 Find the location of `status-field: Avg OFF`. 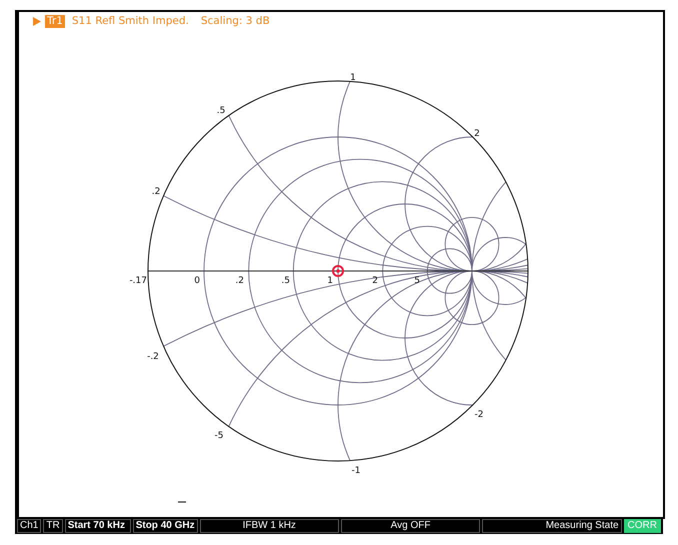

status-field: Avg OFF is located at coordinates (410, 526).